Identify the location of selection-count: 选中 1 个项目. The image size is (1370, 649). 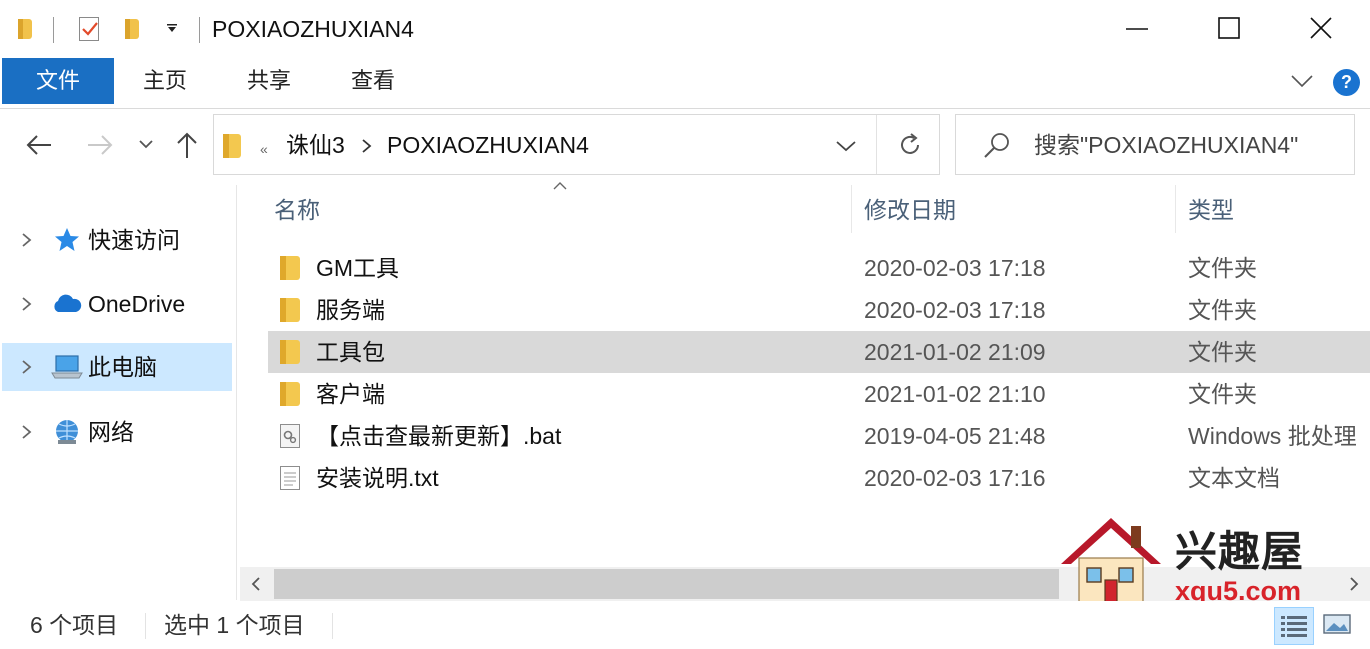
(234, 625).